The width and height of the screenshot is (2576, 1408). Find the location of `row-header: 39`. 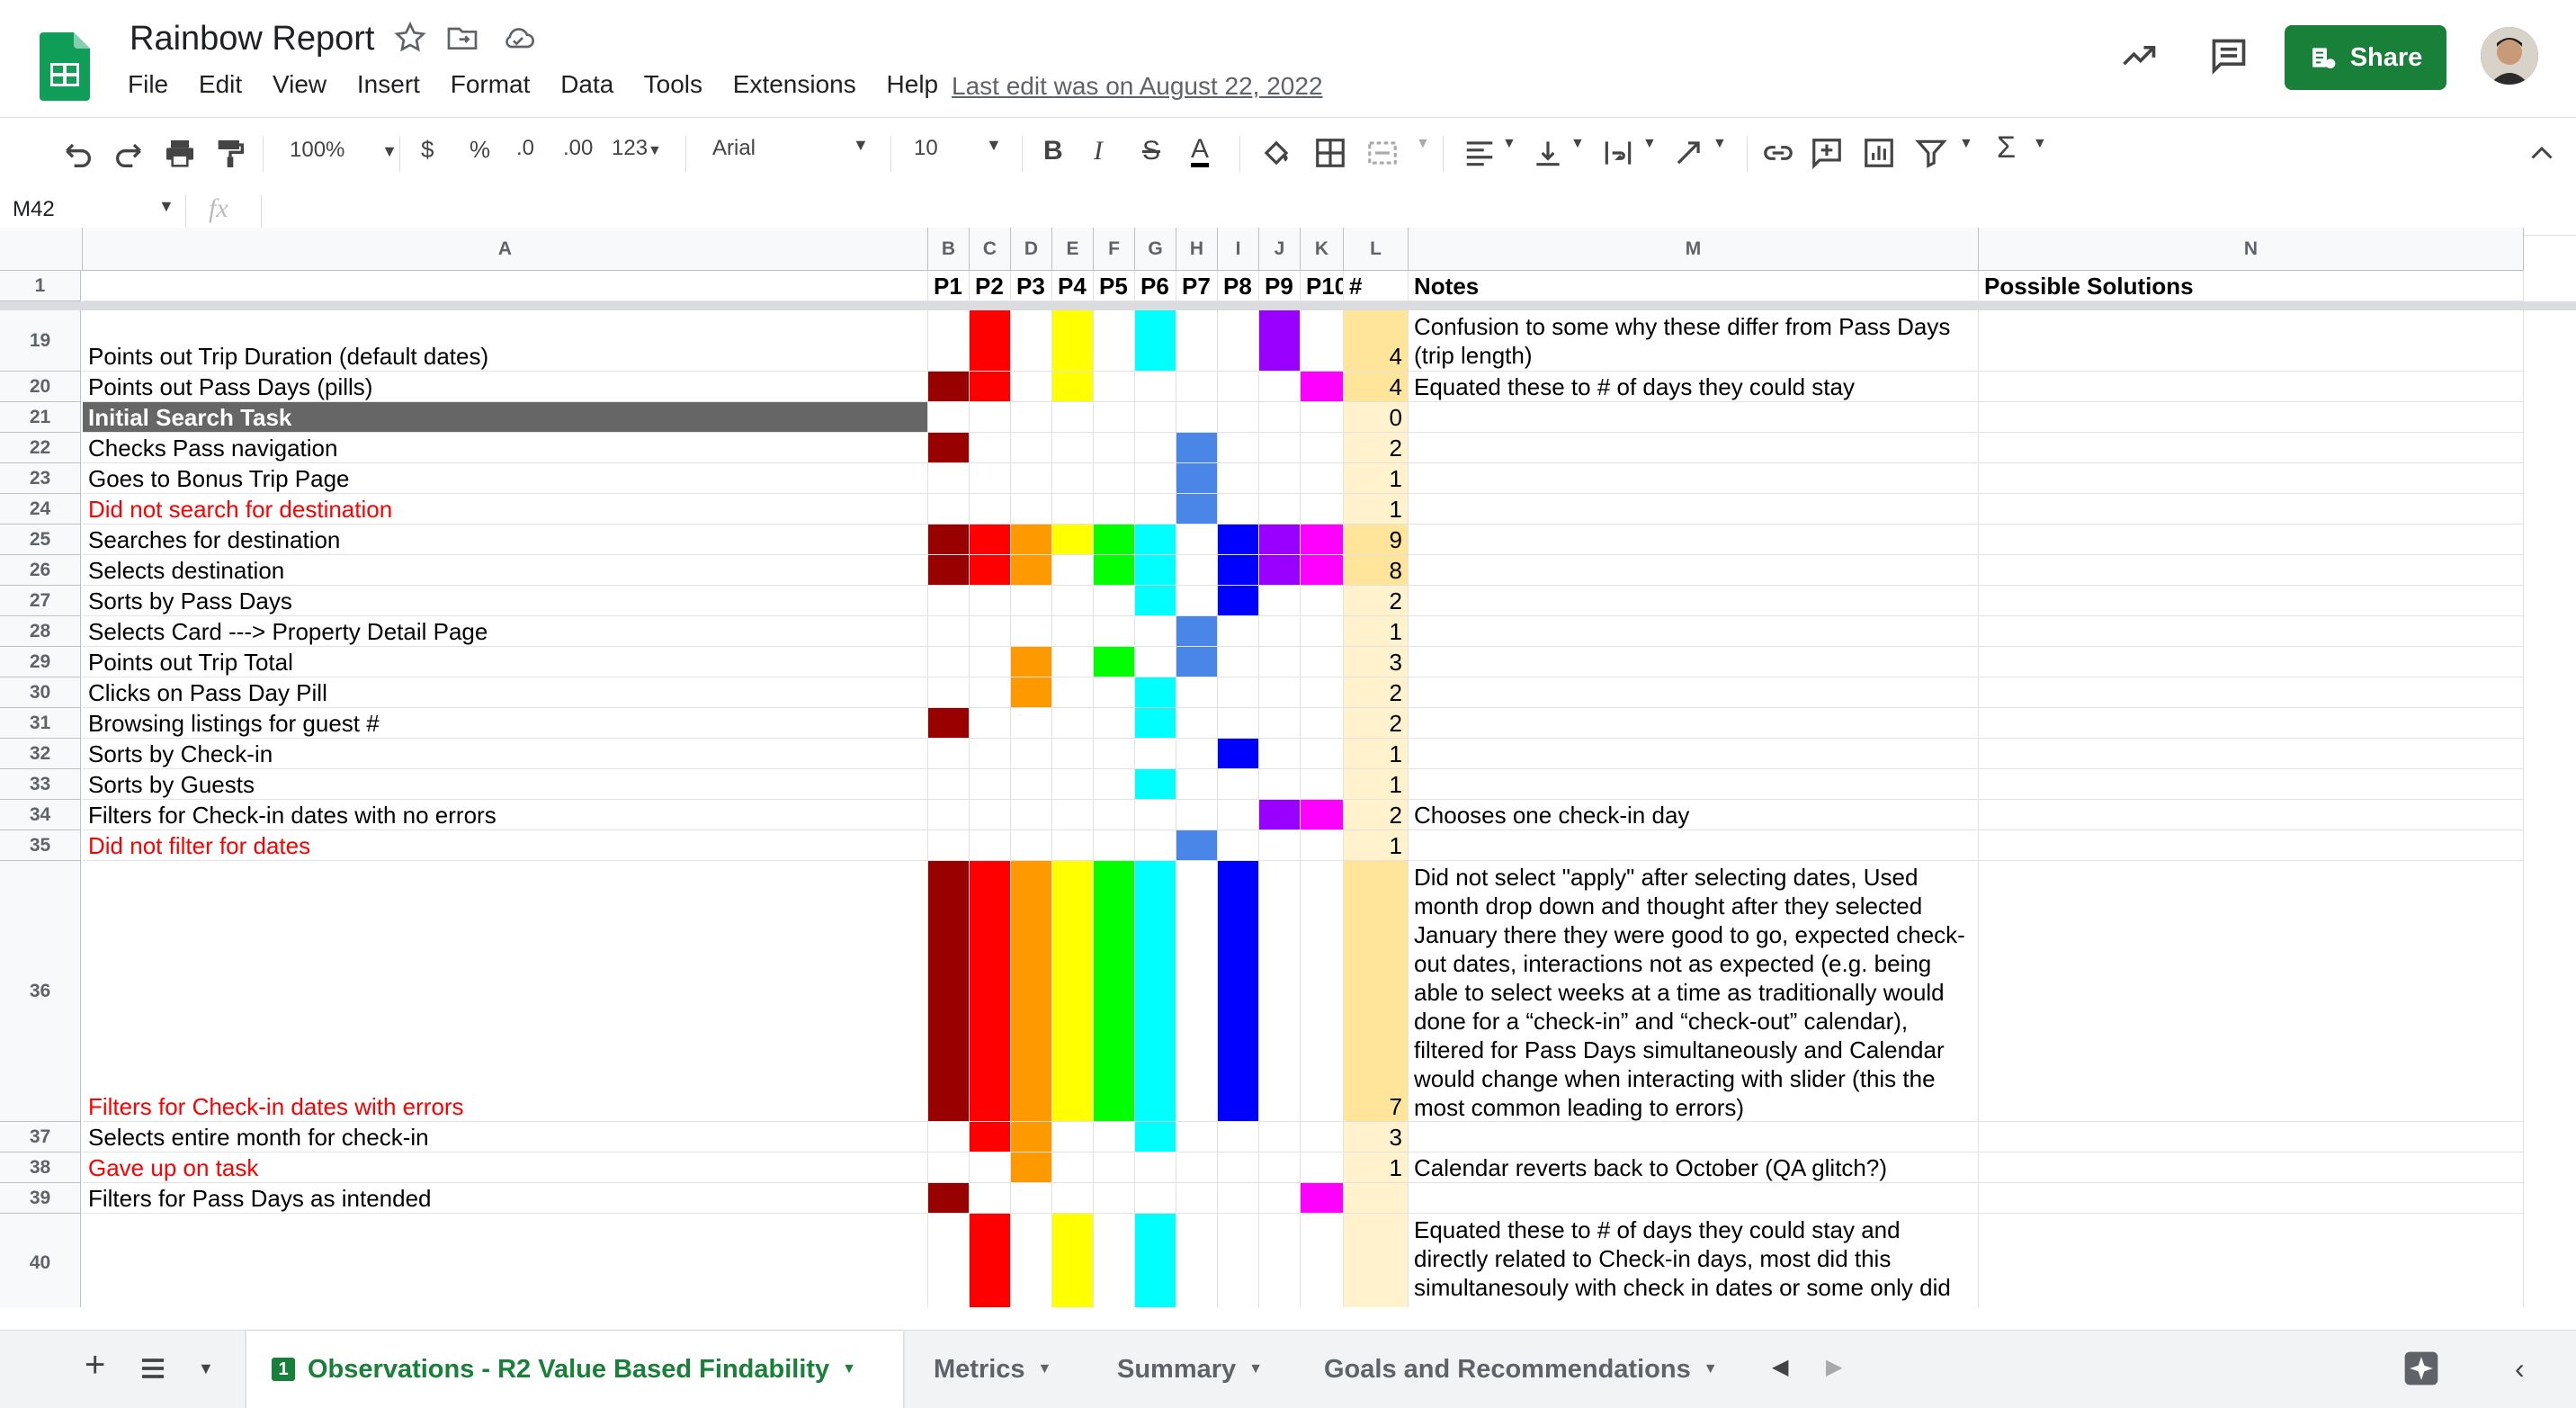

row-header: 39 is located at coordinates (40, 1199).